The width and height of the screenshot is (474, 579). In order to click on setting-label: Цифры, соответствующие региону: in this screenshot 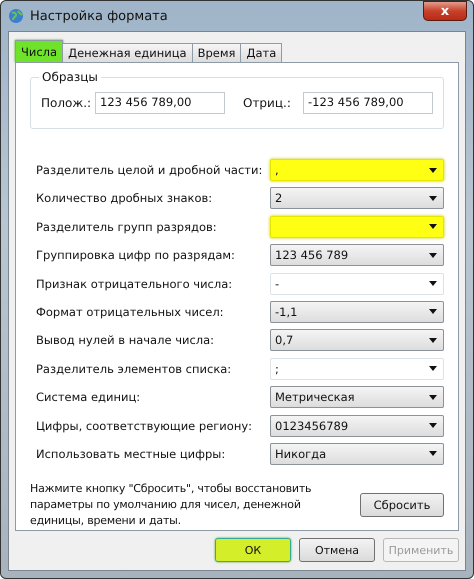, I will do `click(144, 425)`.